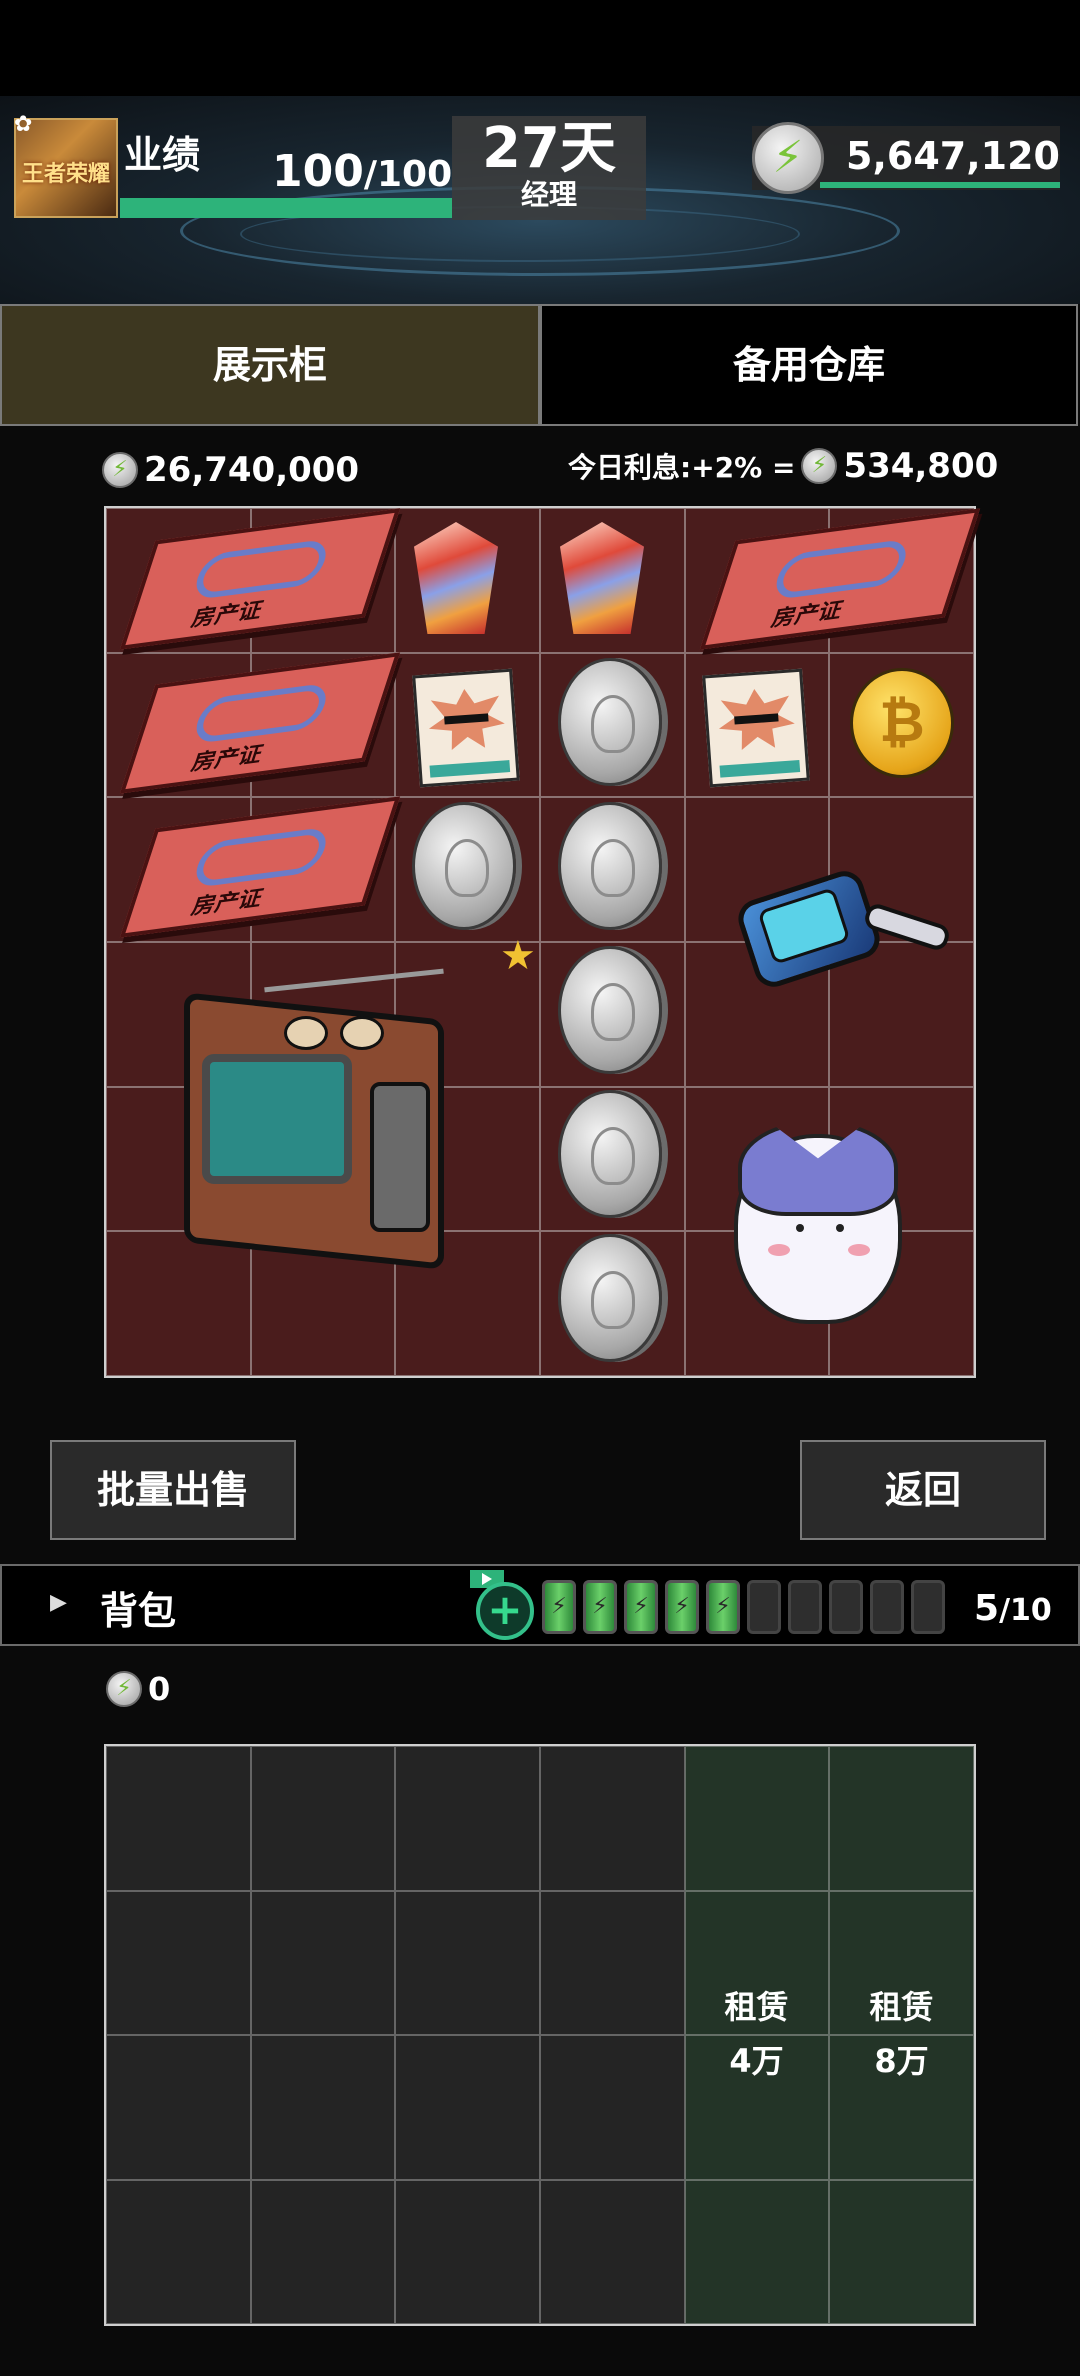 This screenshot has height=2376, width=1080. I want to click on performance-max: /100, so click(408, 174).